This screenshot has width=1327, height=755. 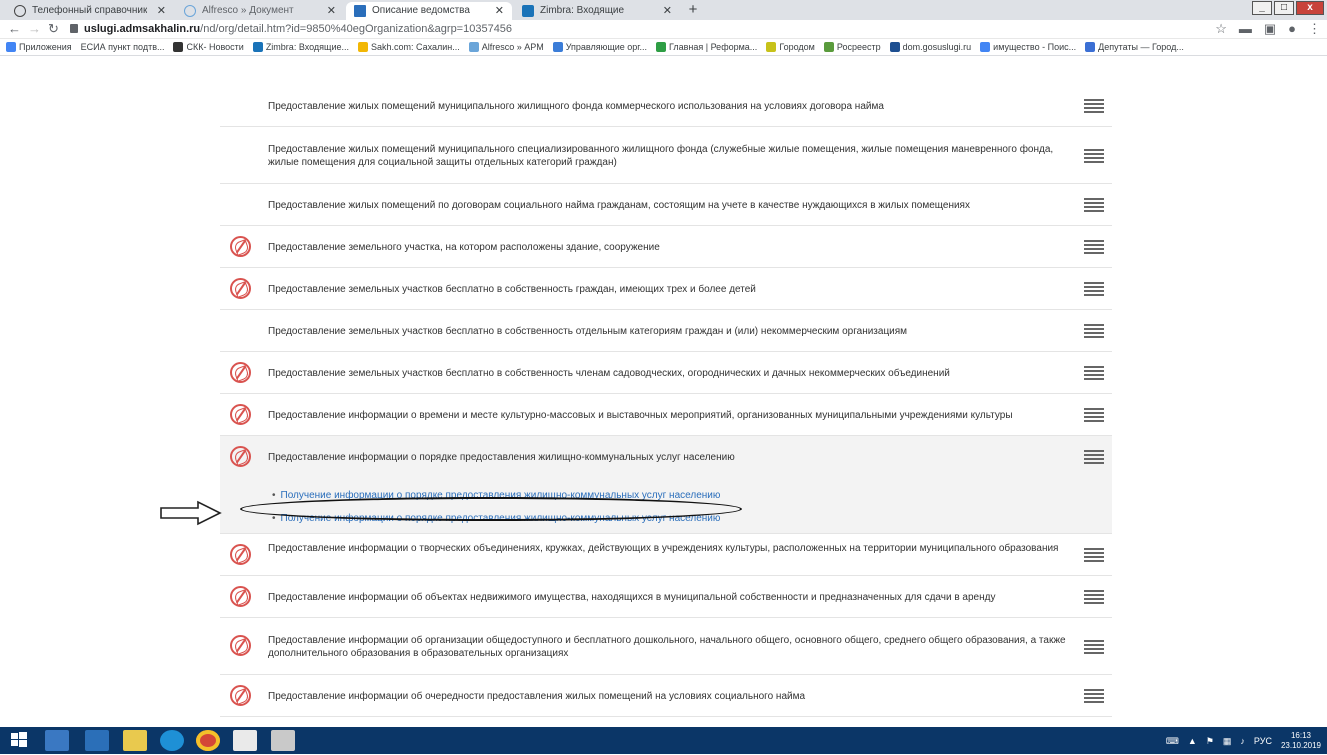 What do you see at coordinates (97, 740) in the screenshot?
I see `zimbra-taskbar-icon` at bounding box center [97, 740].